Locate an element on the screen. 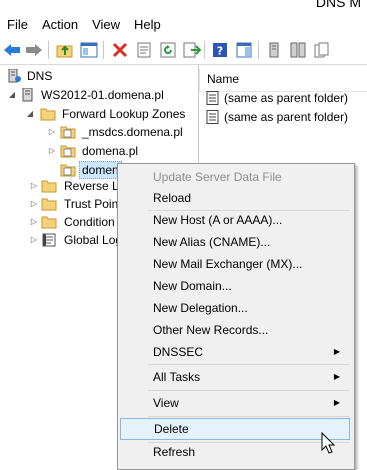  log-icon is located at coordinates (49, 240).